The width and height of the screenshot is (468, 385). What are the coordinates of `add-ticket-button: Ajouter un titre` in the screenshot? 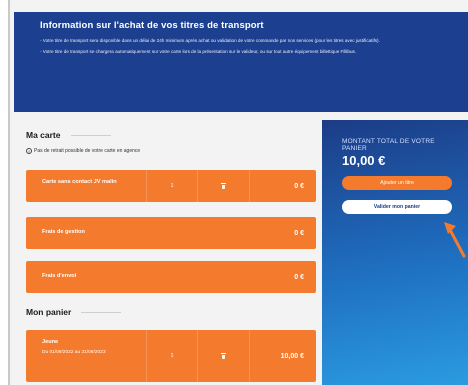 It's located at (397, 183).